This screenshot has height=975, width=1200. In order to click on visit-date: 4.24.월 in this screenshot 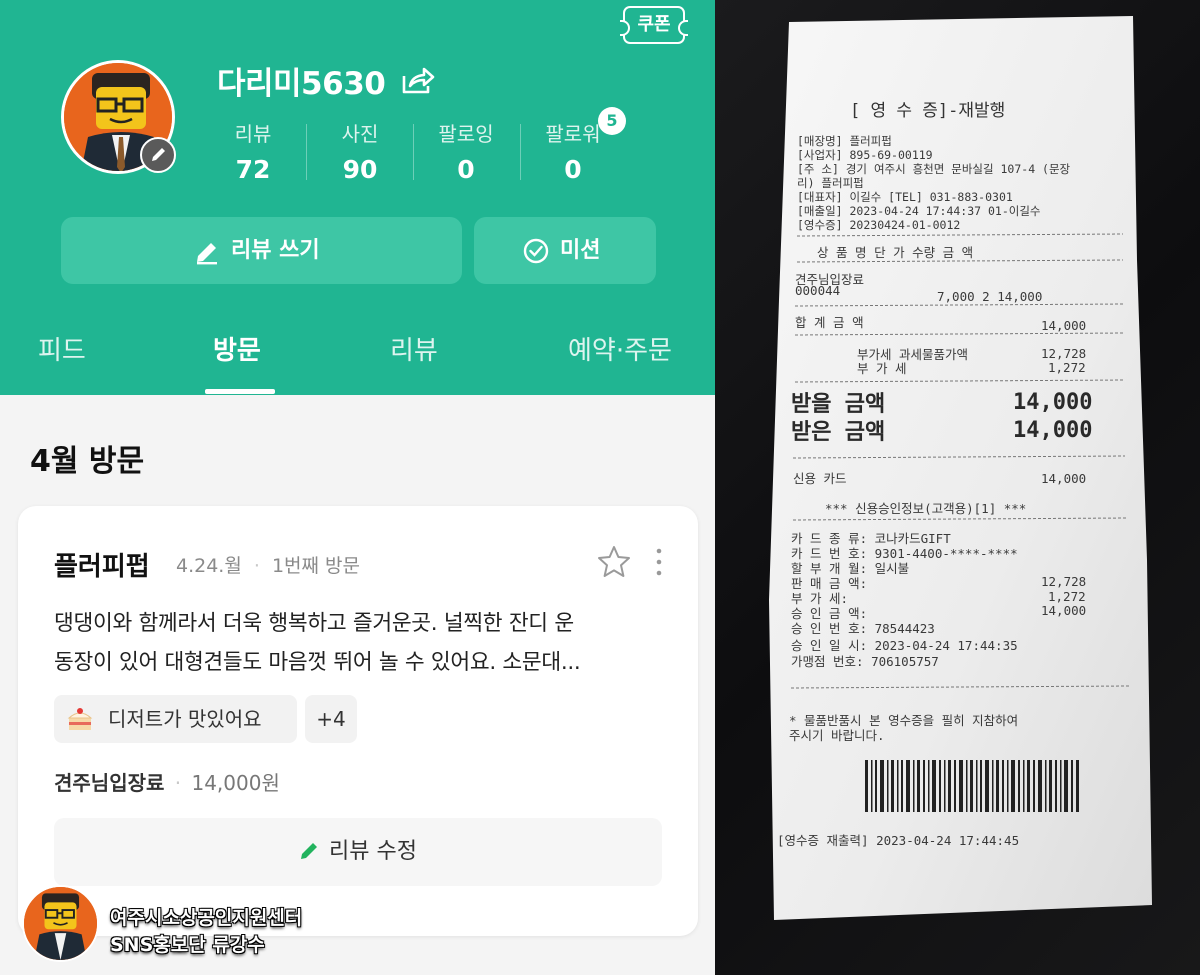, I will do `click(209, 566)`.